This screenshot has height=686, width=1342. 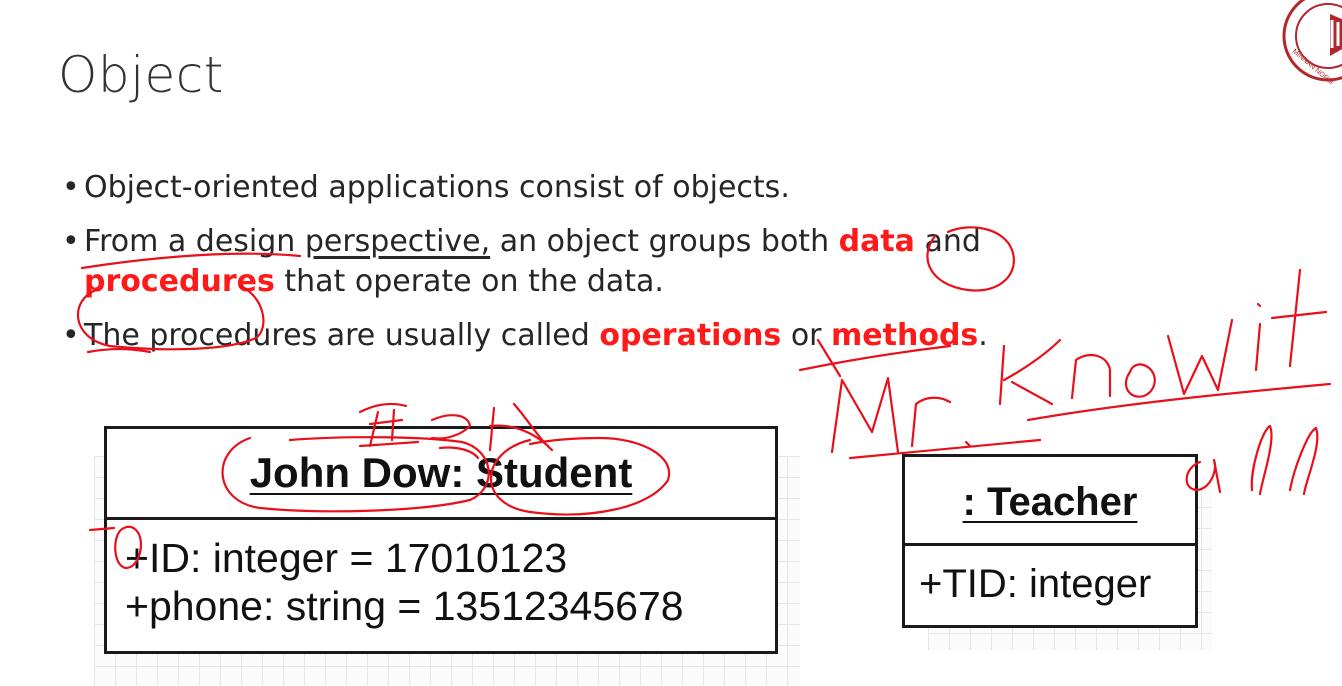 What do you see at coordinates (141, 75) in the screenshot?
I see `slide-title: Object` at bounding box center [141, 75].